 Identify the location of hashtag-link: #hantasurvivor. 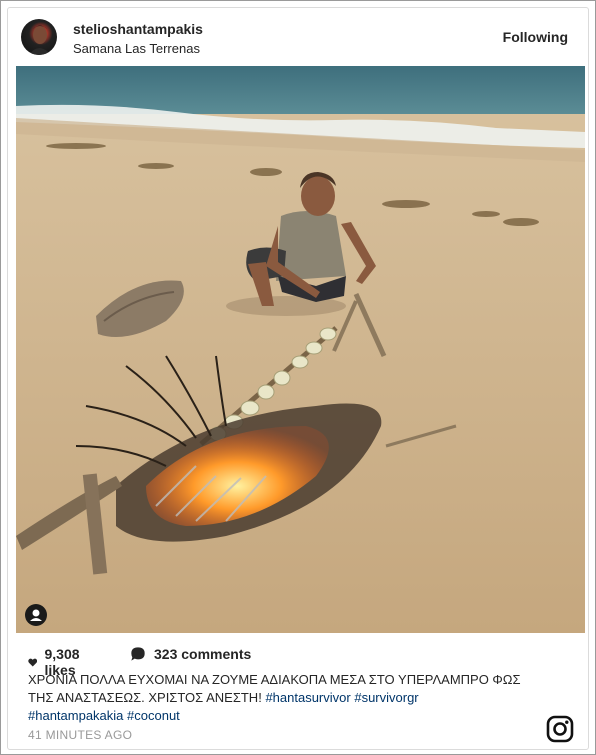
(307, 697).